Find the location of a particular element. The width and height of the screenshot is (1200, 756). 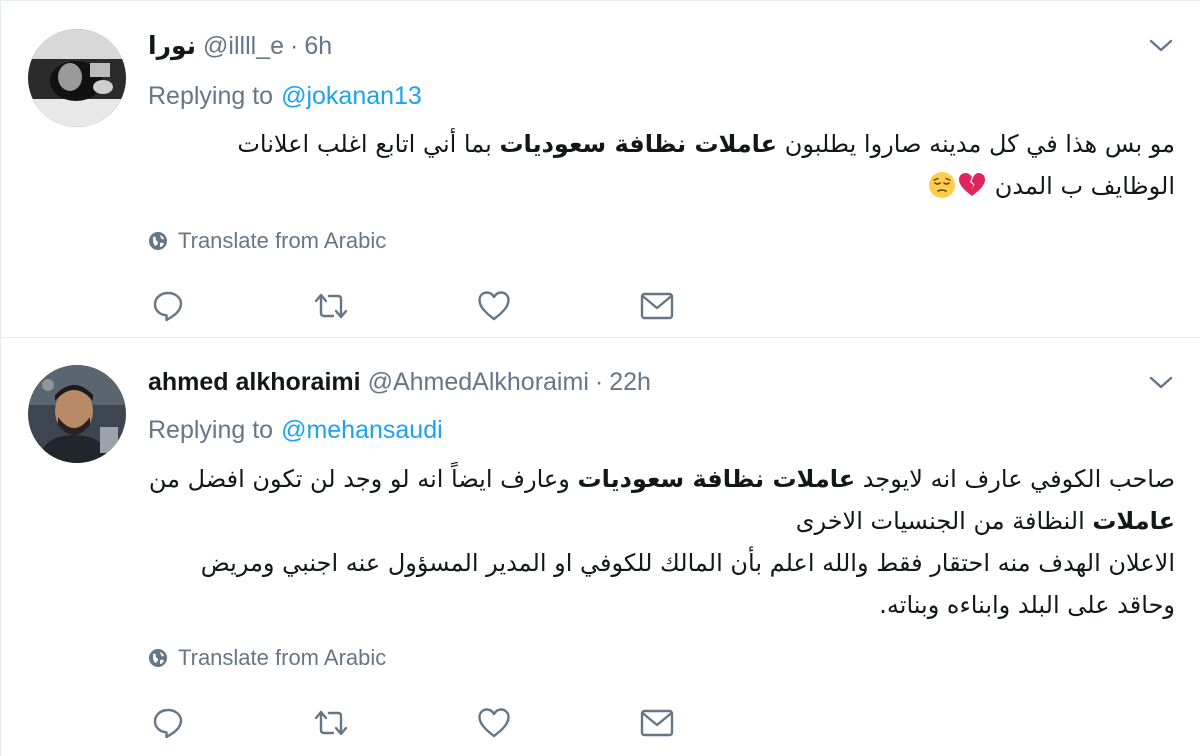

tweet-header: نورا @illll_e · 6h is located at coordinates (240, 46).